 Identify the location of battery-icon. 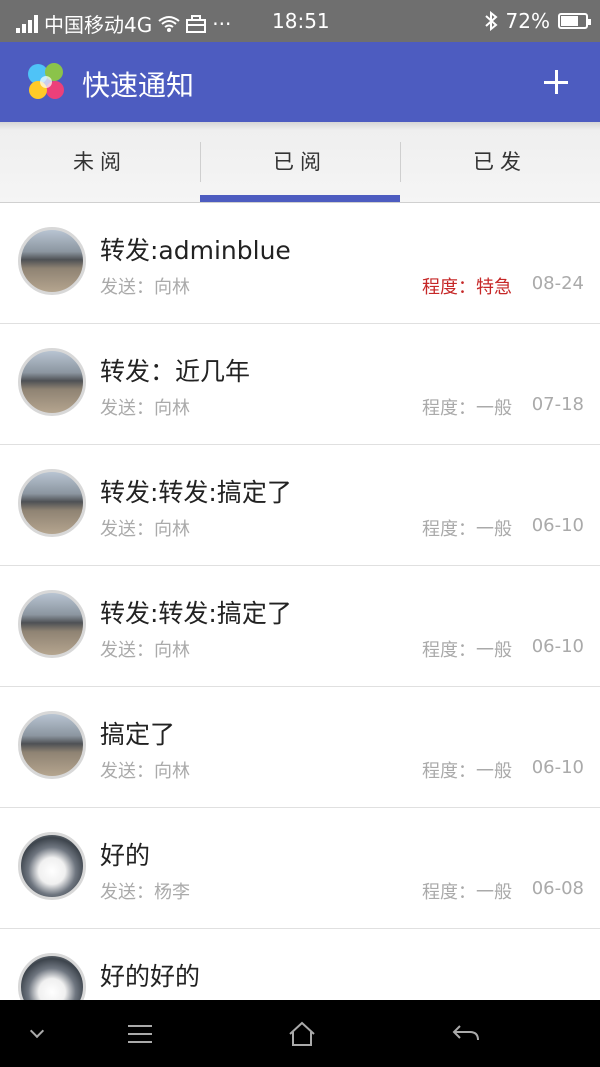
(574, 21).